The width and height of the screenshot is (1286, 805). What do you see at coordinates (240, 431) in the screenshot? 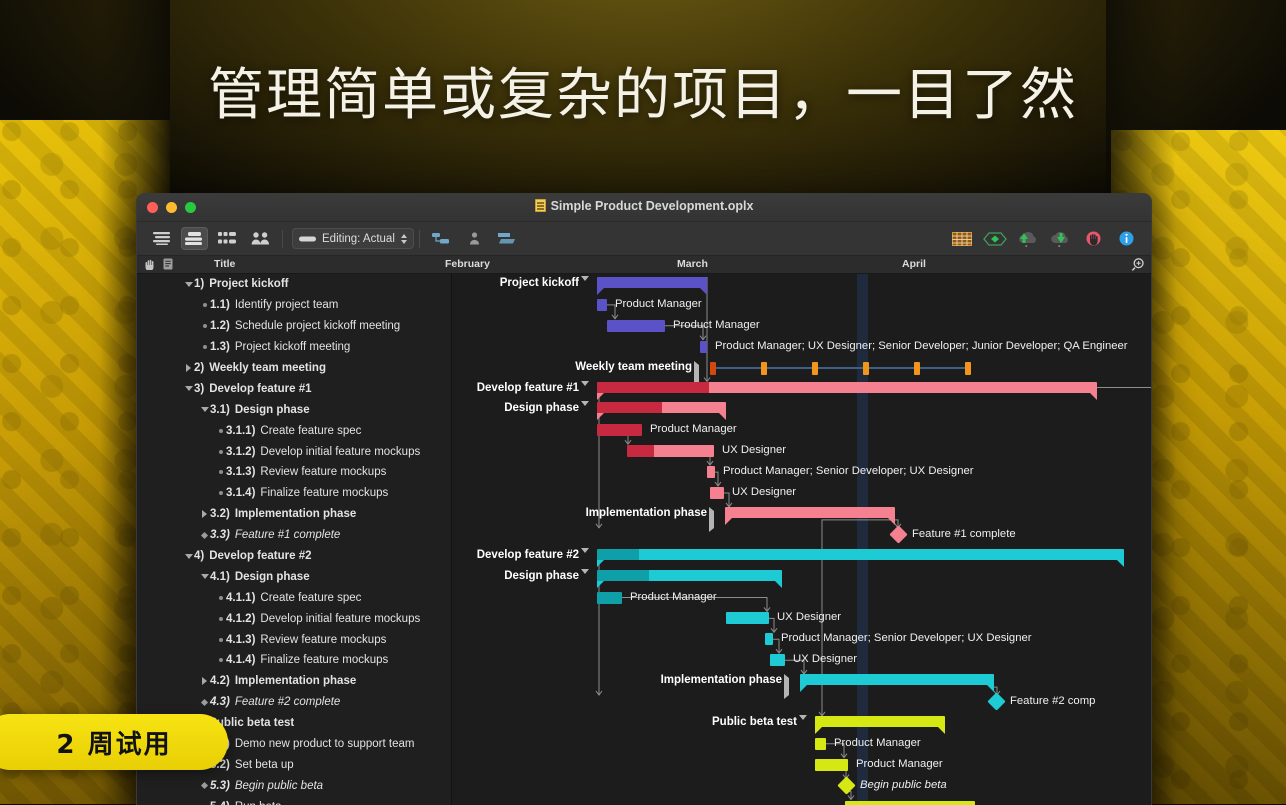
I see `outline-row-number: 3.1.1)` at bounding box center [240, 431].